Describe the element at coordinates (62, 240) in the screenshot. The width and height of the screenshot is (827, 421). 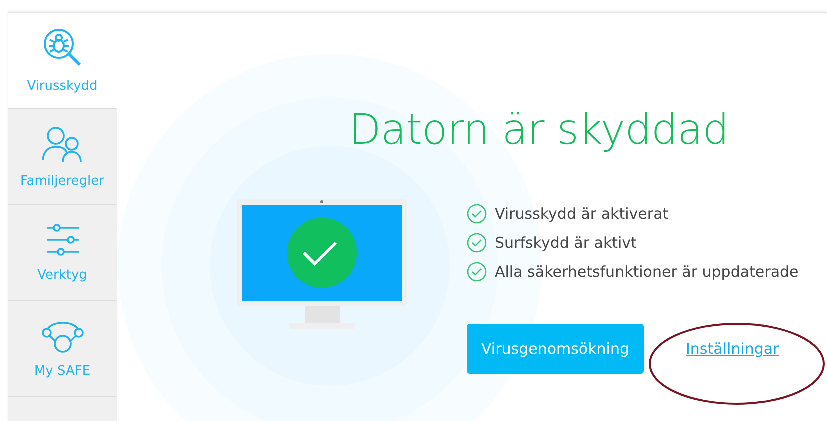
I see `sliders-icon` at that location.